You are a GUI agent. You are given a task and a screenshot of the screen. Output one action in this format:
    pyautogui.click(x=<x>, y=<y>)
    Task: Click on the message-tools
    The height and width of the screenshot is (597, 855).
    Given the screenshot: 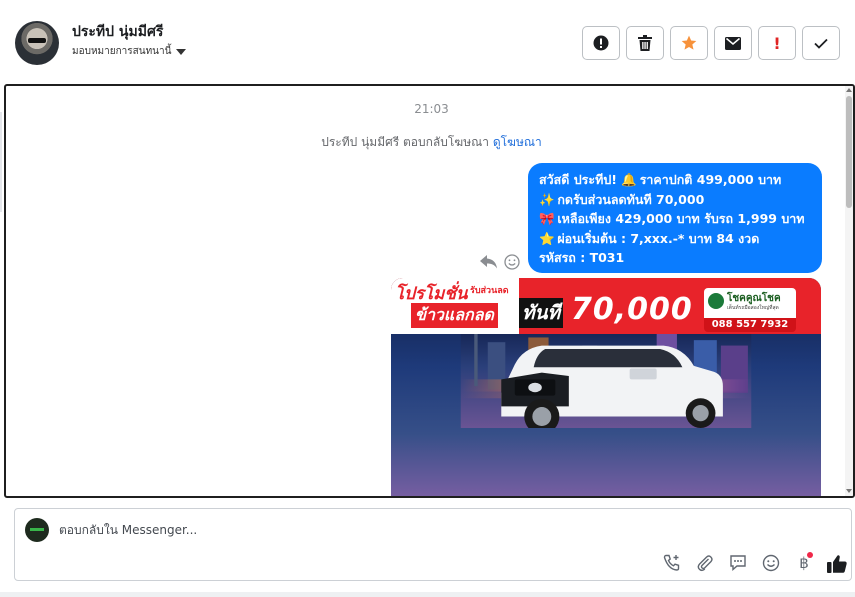 What is the action you would take?
    pyautogui.click(x=500, y=262)
    